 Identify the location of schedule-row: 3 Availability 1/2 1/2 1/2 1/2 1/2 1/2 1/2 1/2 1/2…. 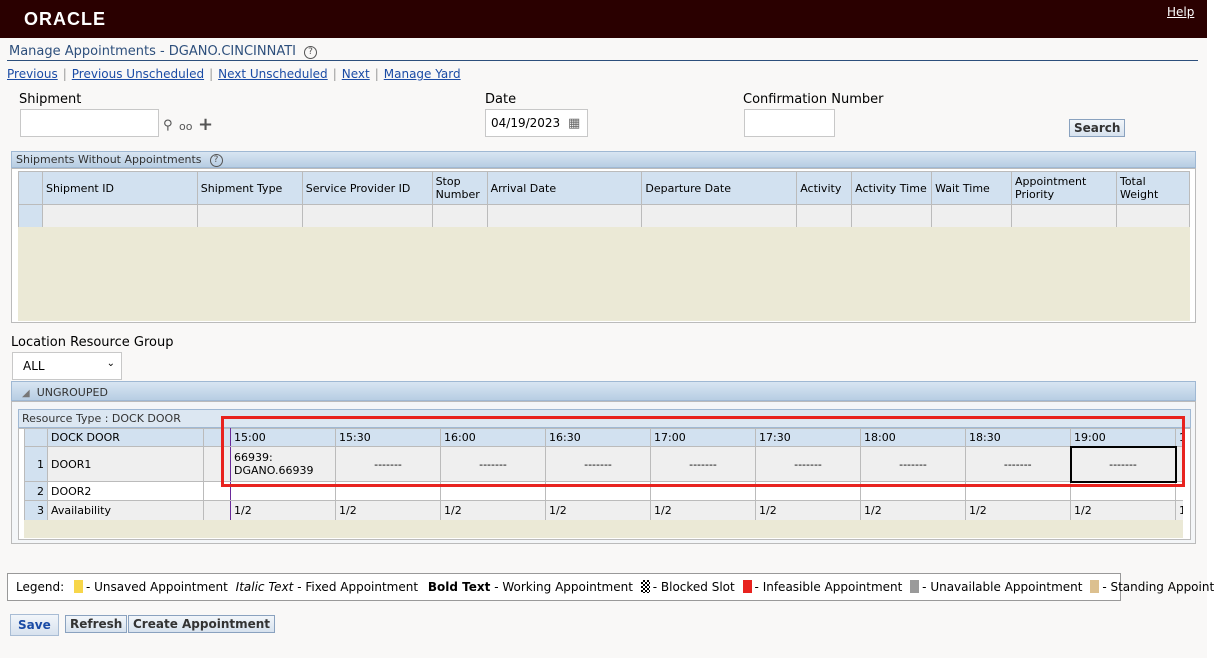
(603, 510).